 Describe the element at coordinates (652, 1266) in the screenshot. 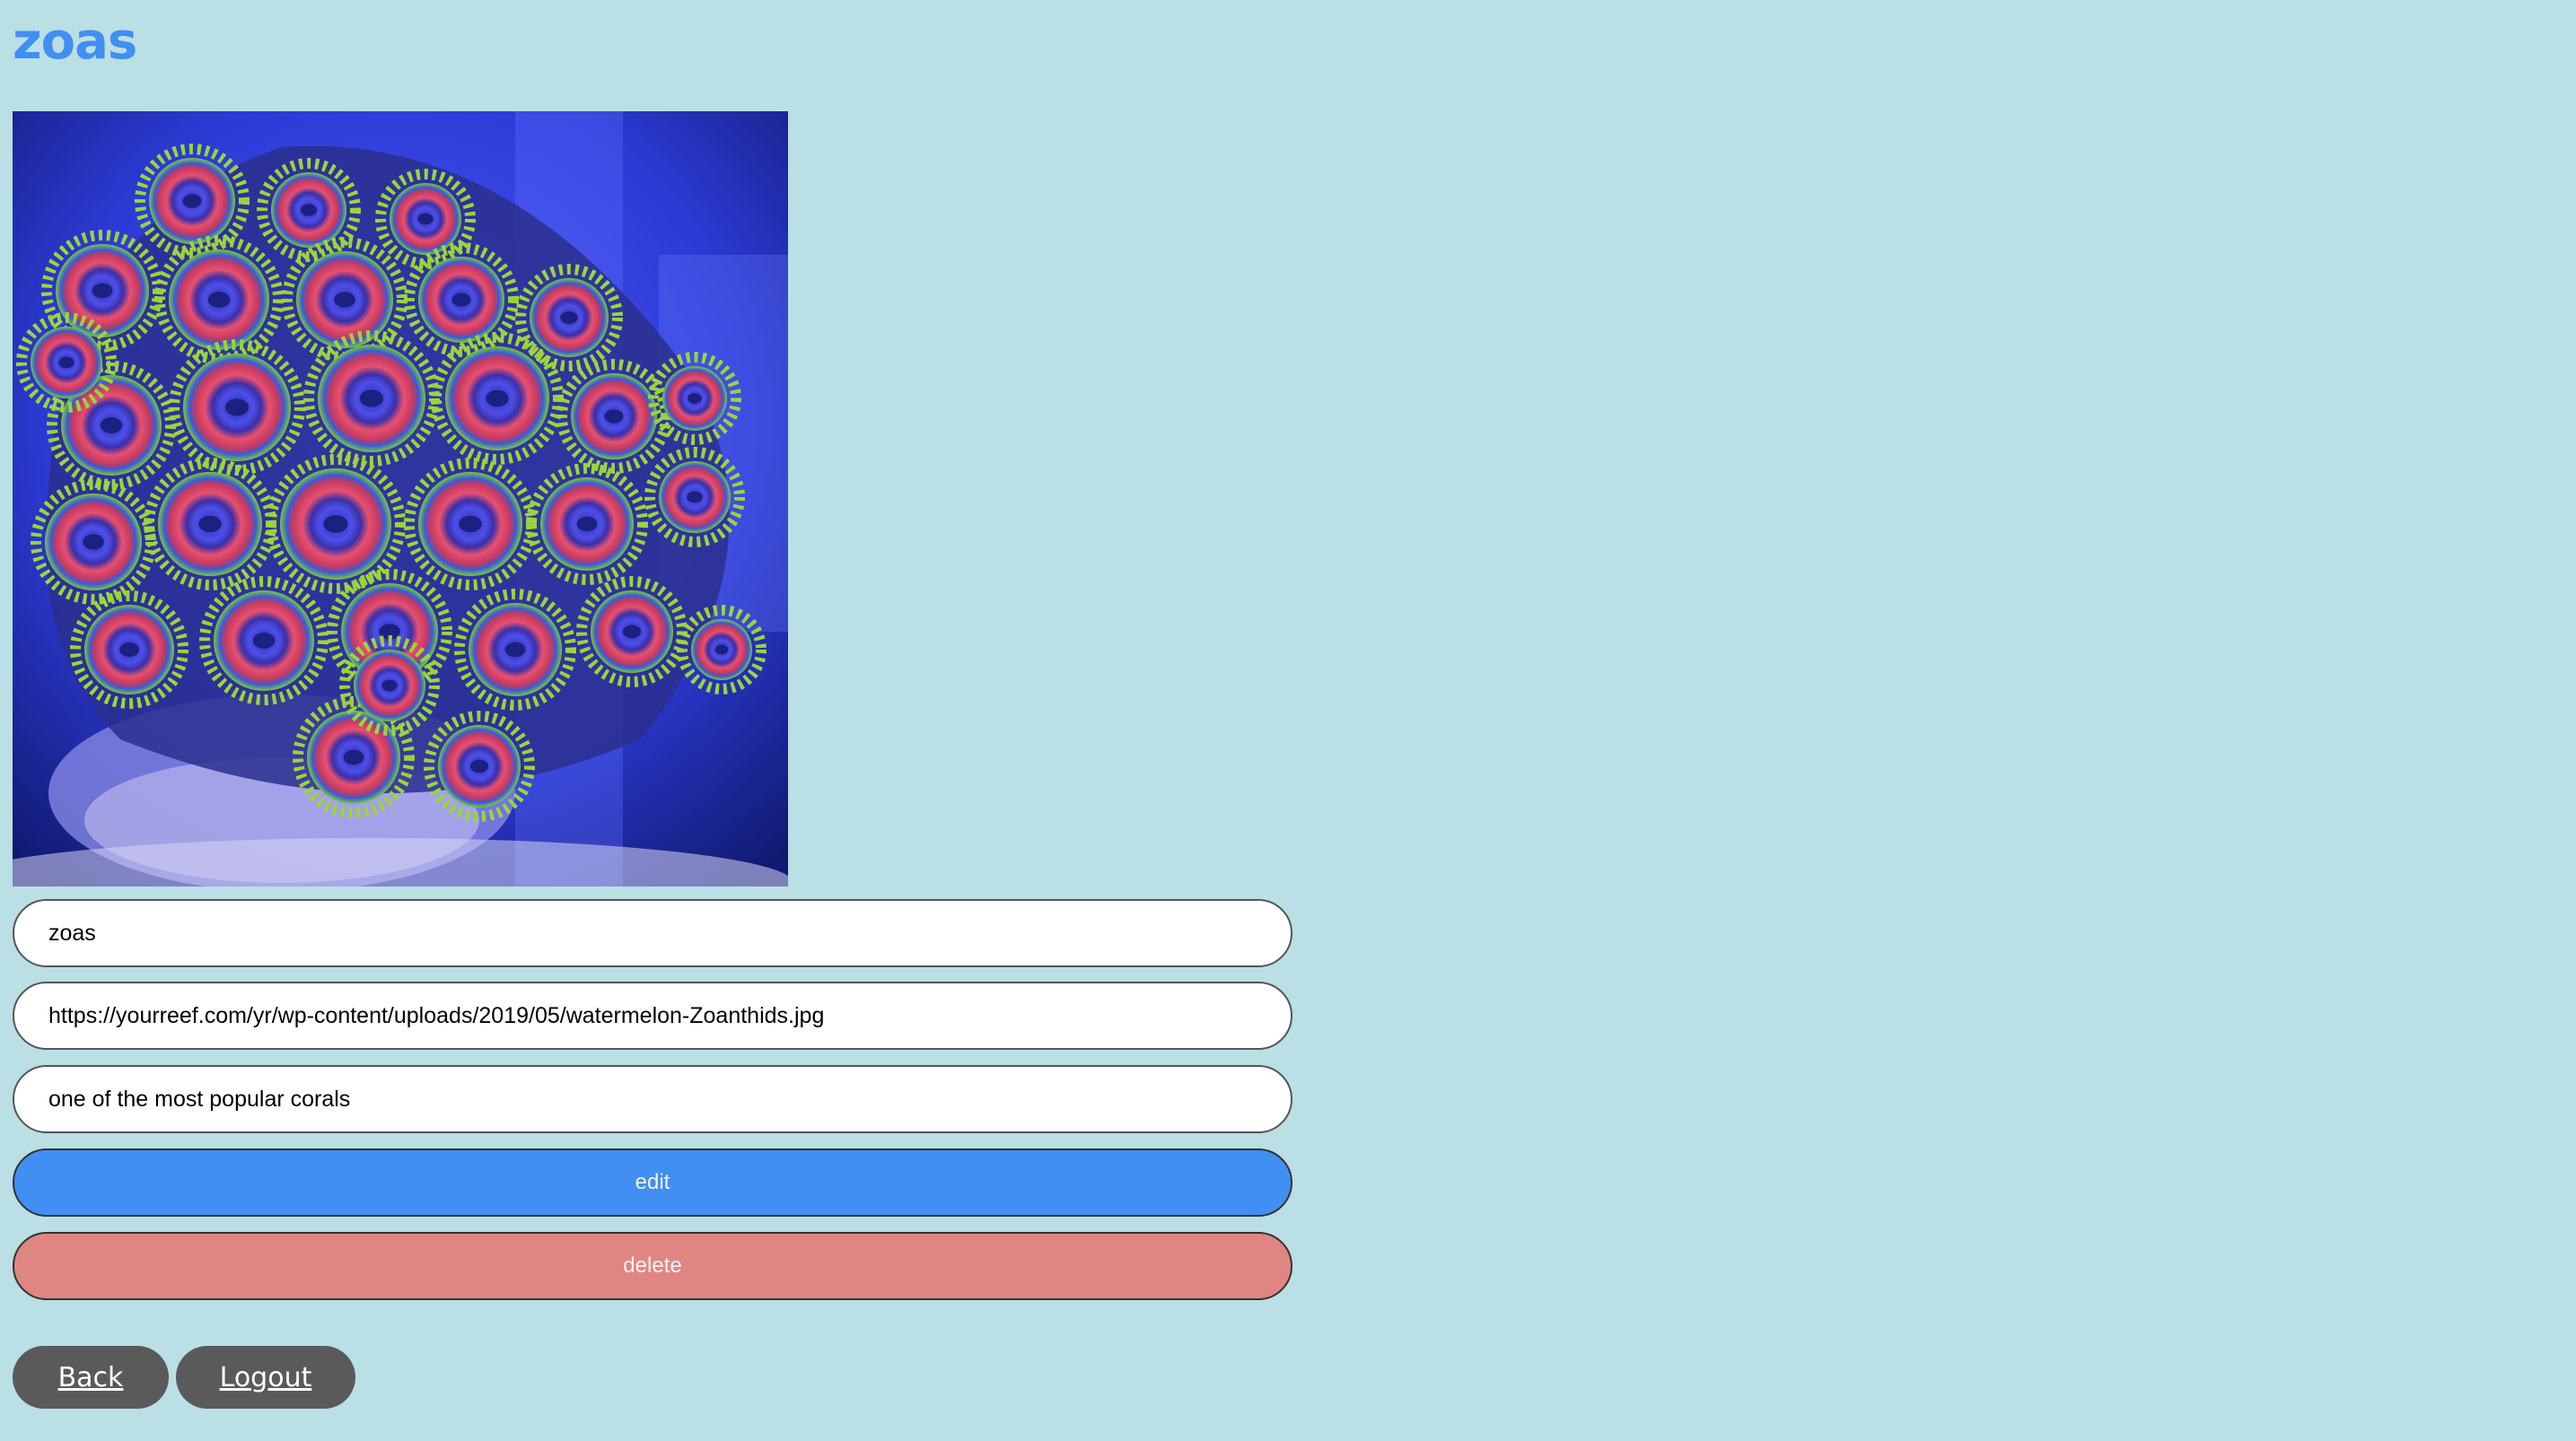

I see `delete-button: delete` at that location.